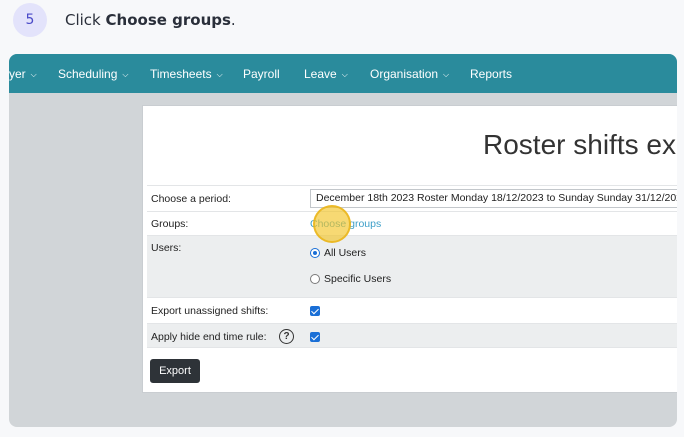  I want to click on nav-item-leave: Leave ⌵, so click(326, 73).